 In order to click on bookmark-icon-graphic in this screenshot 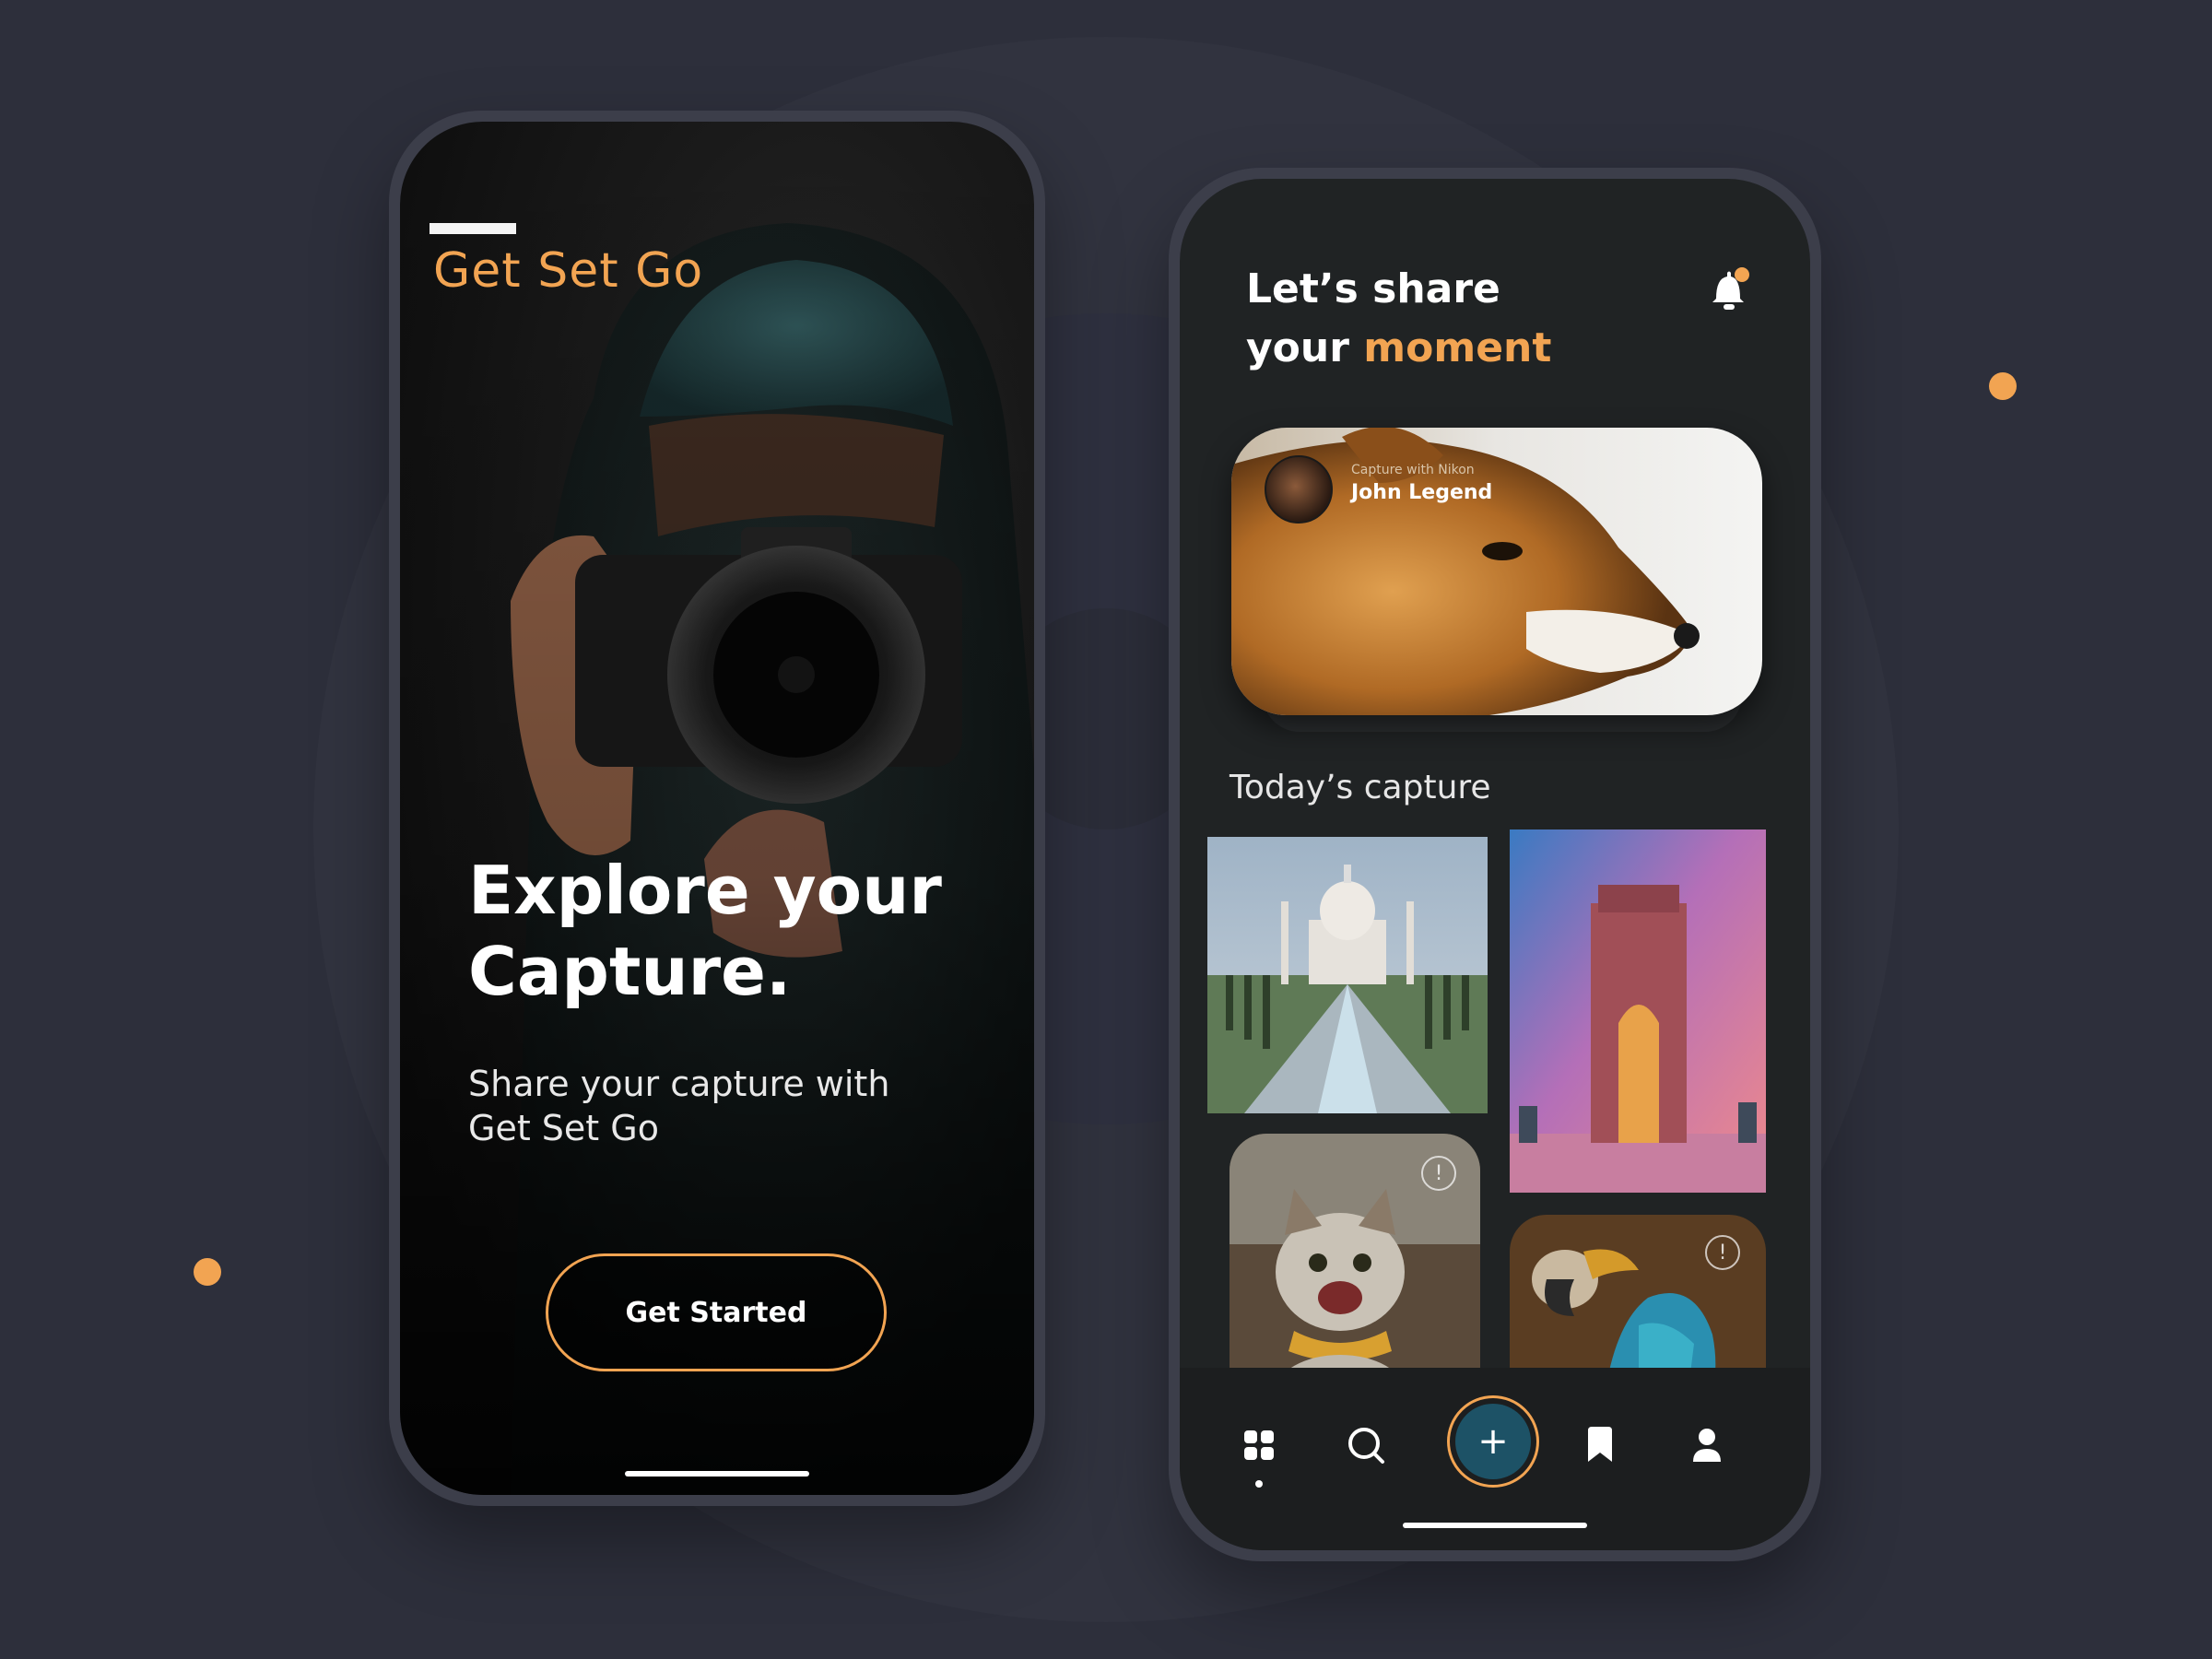, I will do `click(1600, 1444)`.